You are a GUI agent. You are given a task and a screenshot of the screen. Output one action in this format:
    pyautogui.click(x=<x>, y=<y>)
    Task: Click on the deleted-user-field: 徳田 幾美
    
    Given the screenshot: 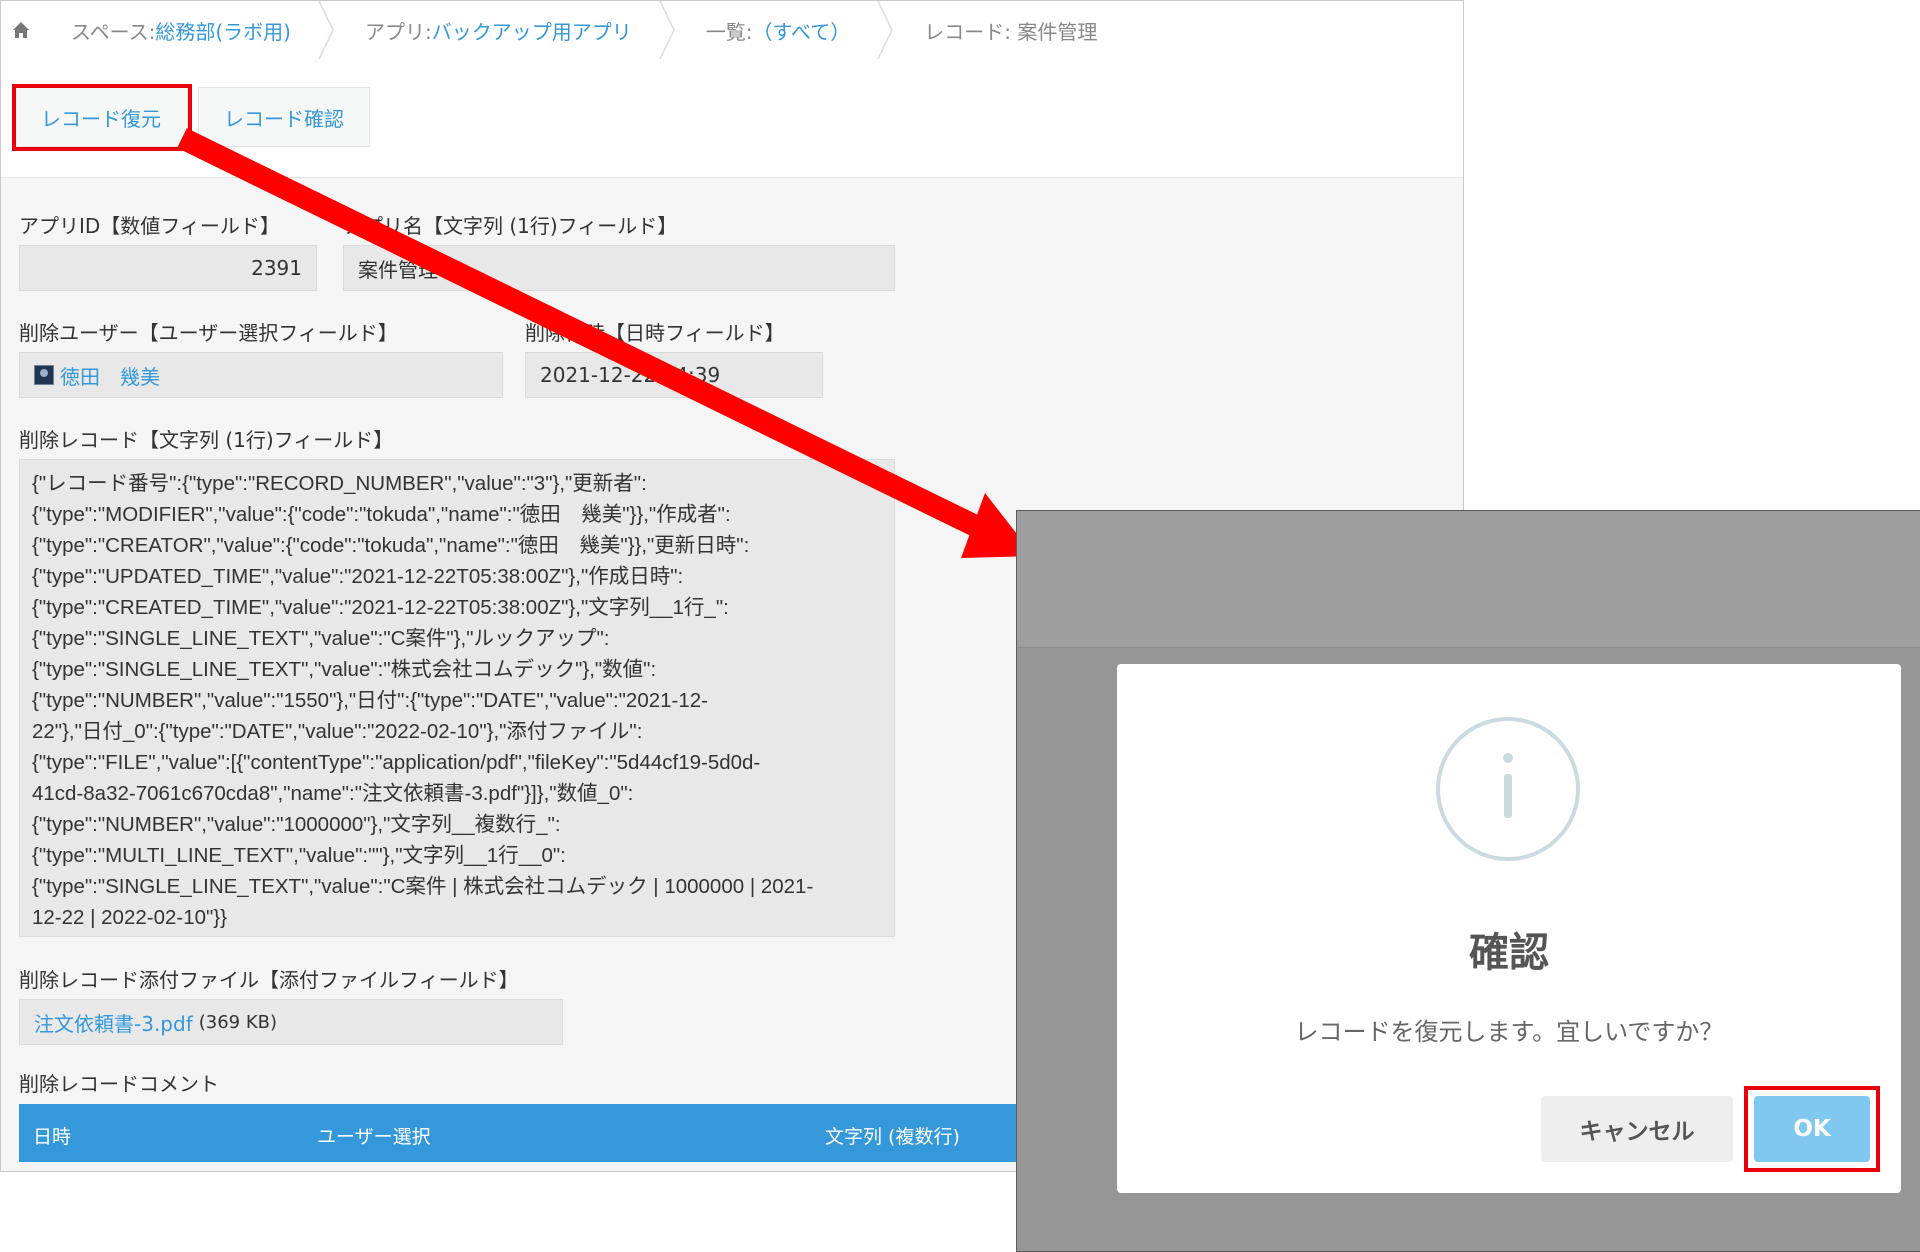 What is the action you would take?
    pyautogui.click(x=261, y=375)
    